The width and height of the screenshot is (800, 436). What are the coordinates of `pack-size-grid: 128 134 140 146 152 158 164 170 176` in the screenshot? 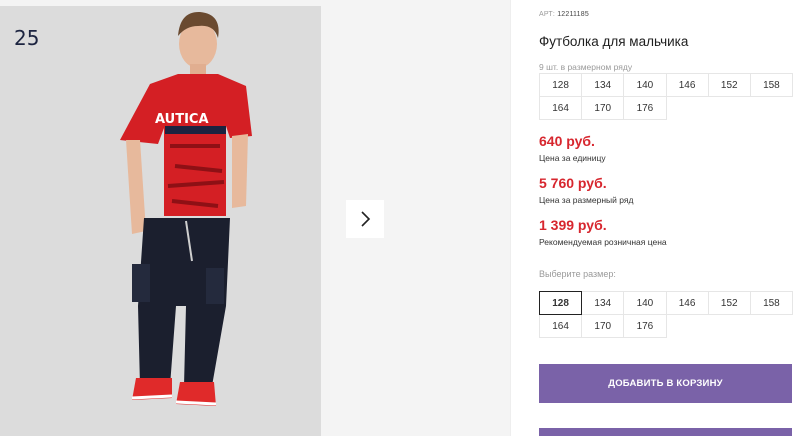 It's located at (666, 96).